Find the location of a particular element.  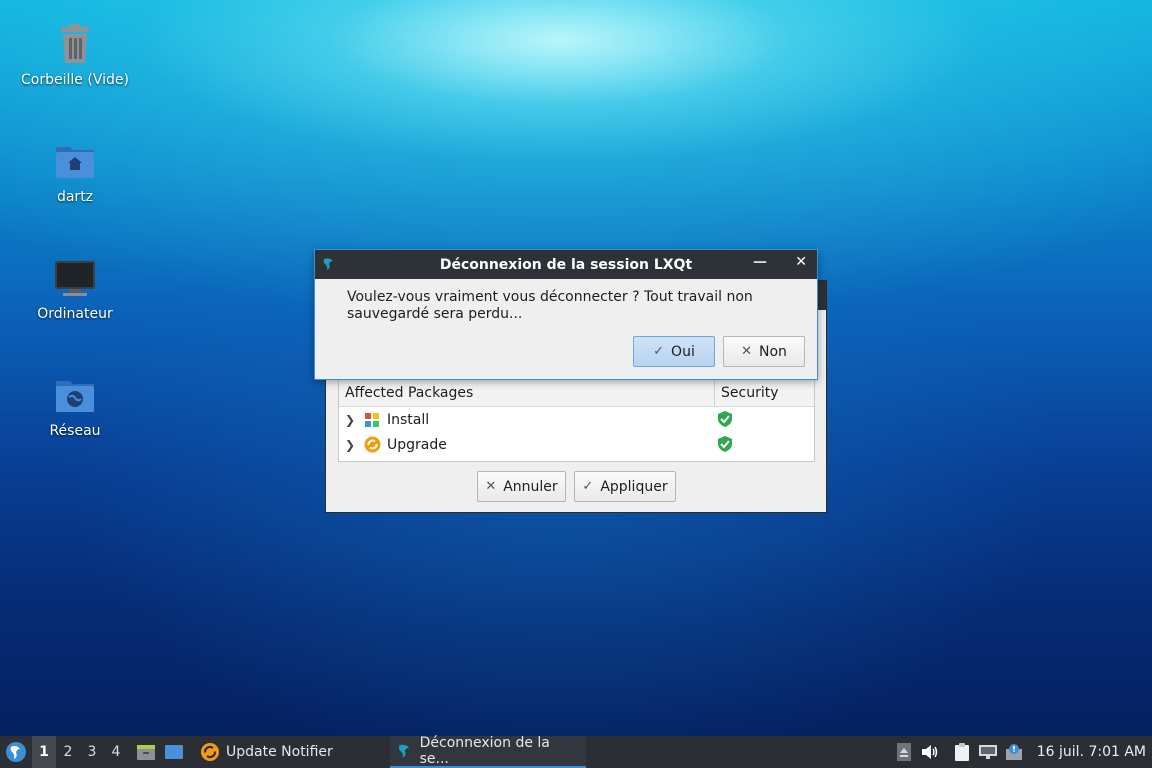

task-update-notifier: Update Notifier is located at coordinates (292, 752).